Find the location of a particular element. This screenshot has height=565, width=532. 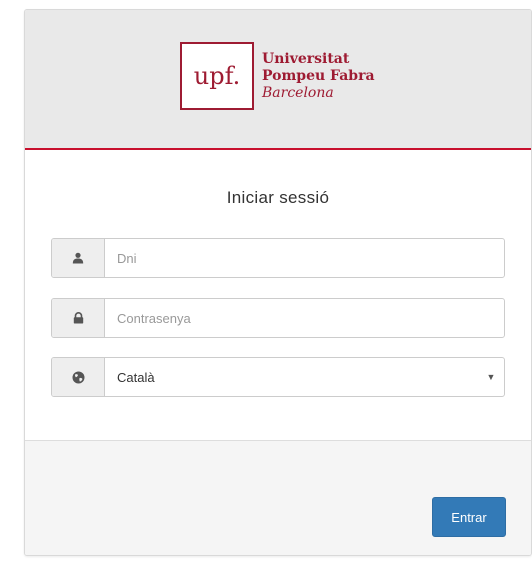

username-addon is located at coordinates (78, 258).